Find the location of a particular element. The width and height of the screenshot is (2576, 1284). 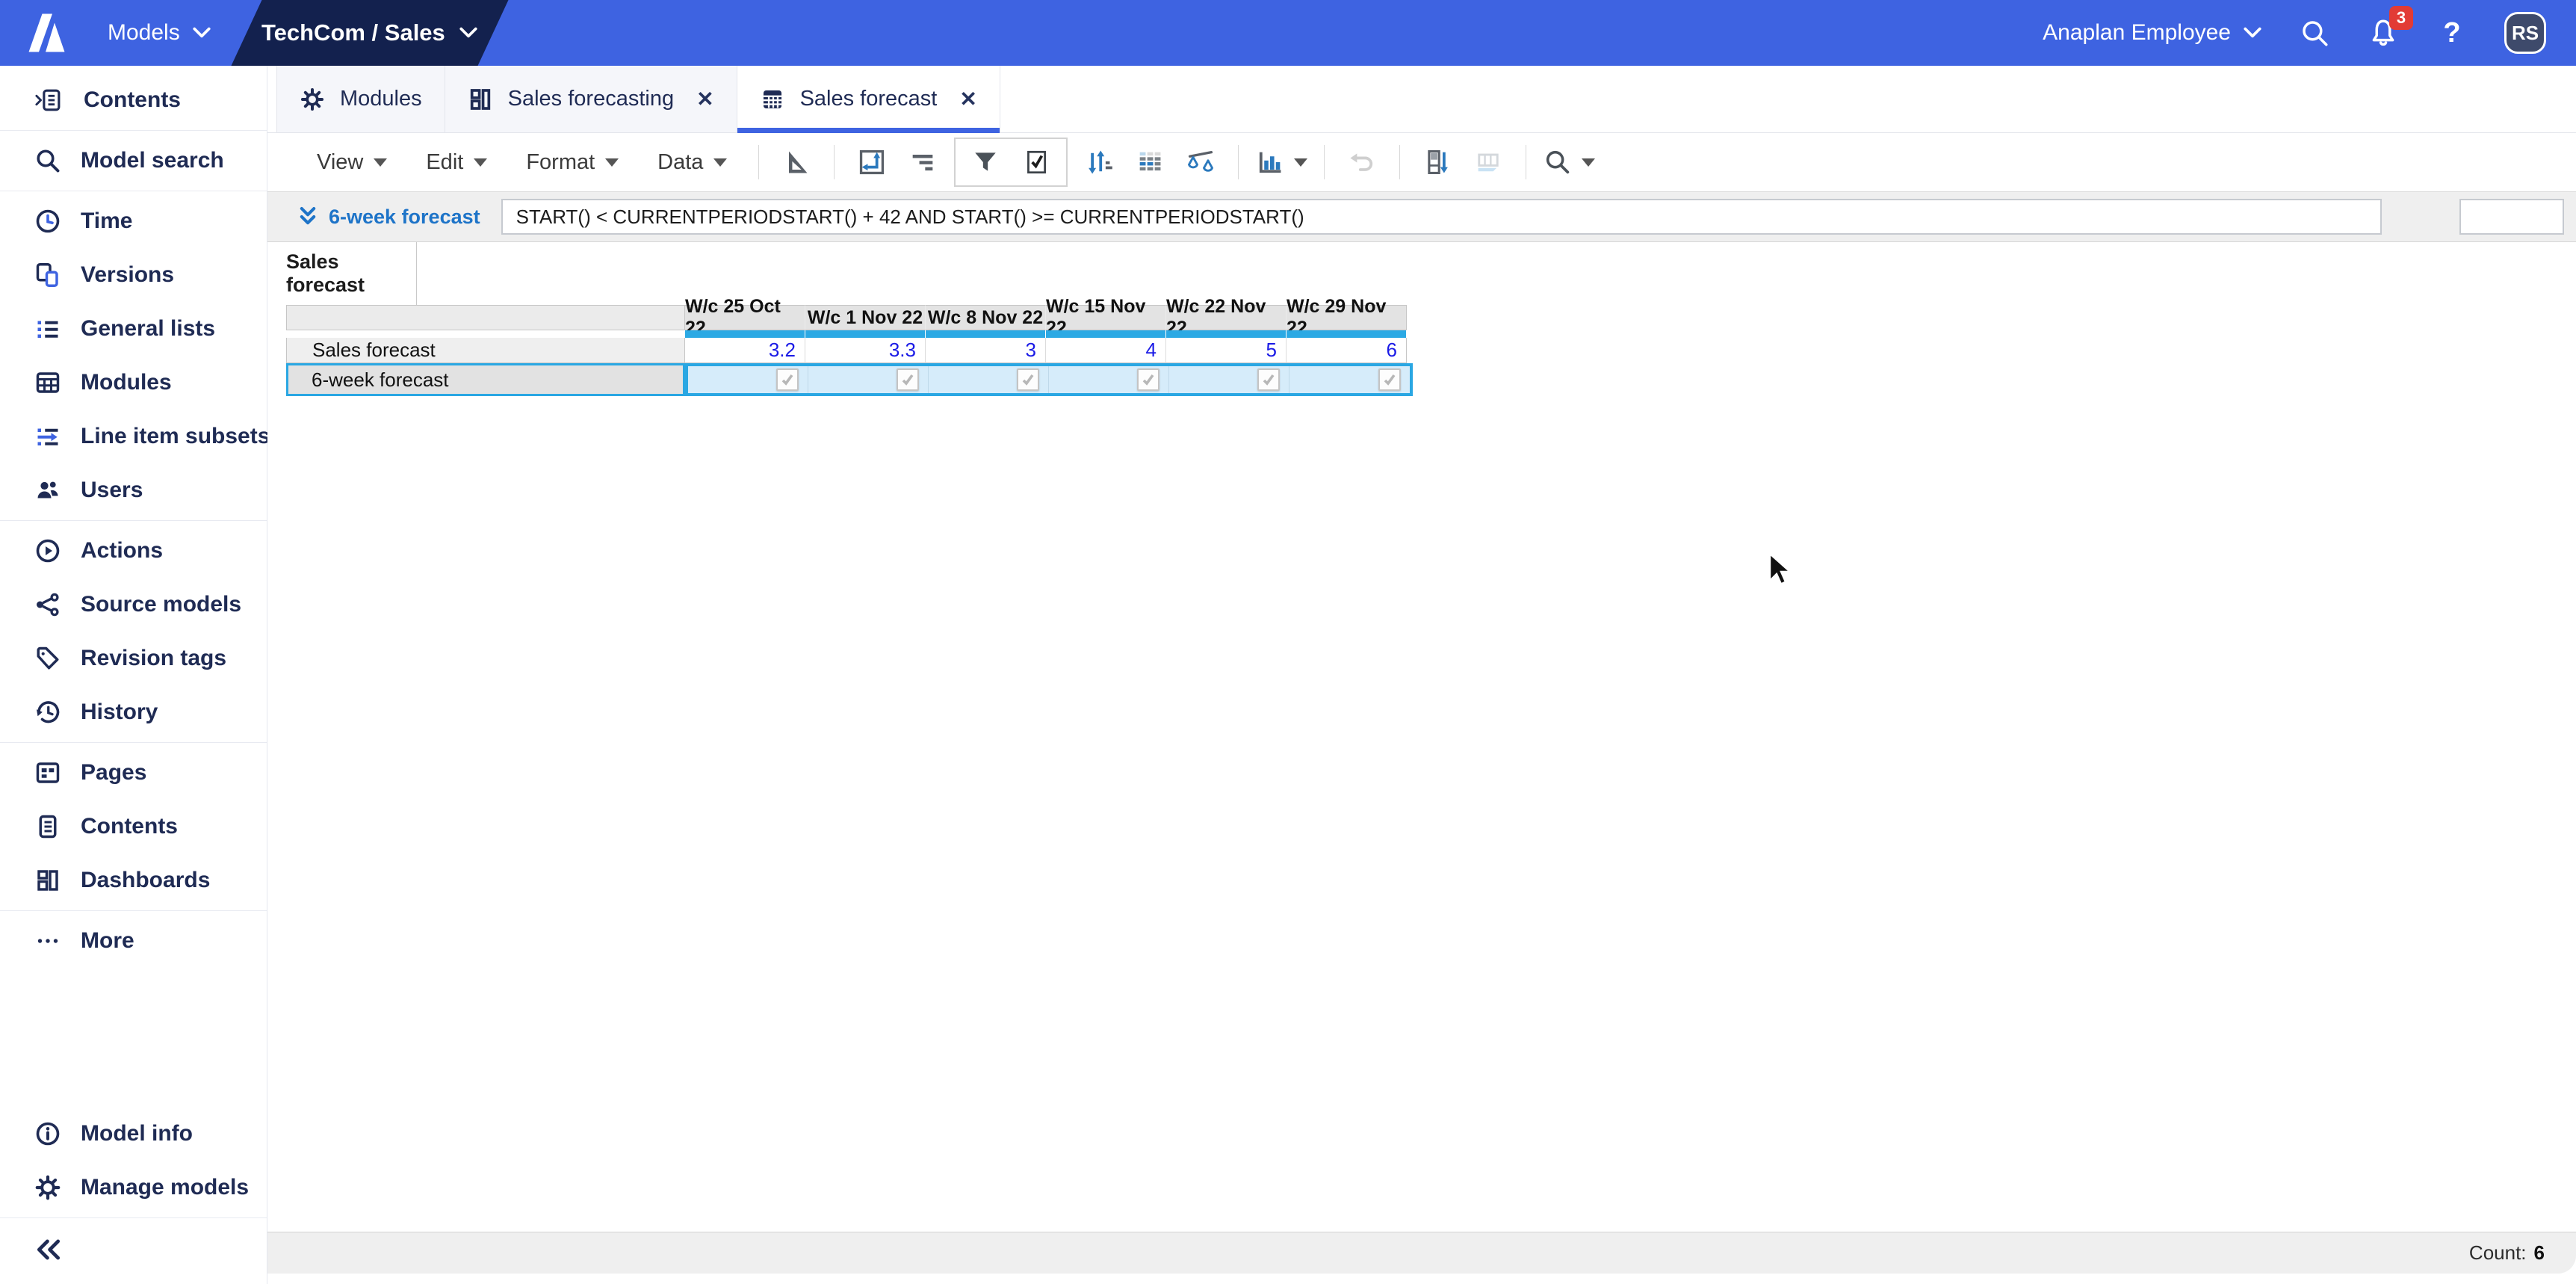

search-icon is located at coordinates (1558, 162).